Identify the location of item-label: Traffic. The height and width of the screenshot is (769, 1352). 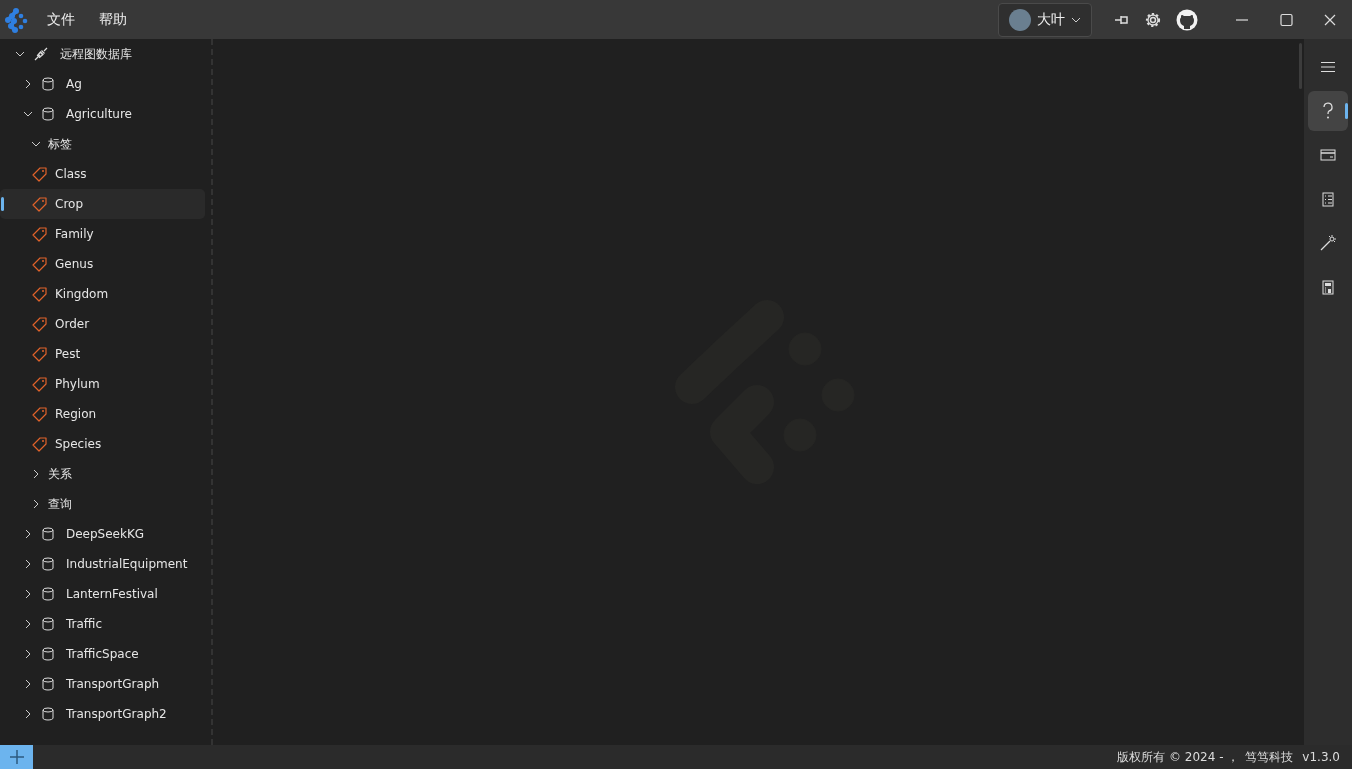
(84, 624).